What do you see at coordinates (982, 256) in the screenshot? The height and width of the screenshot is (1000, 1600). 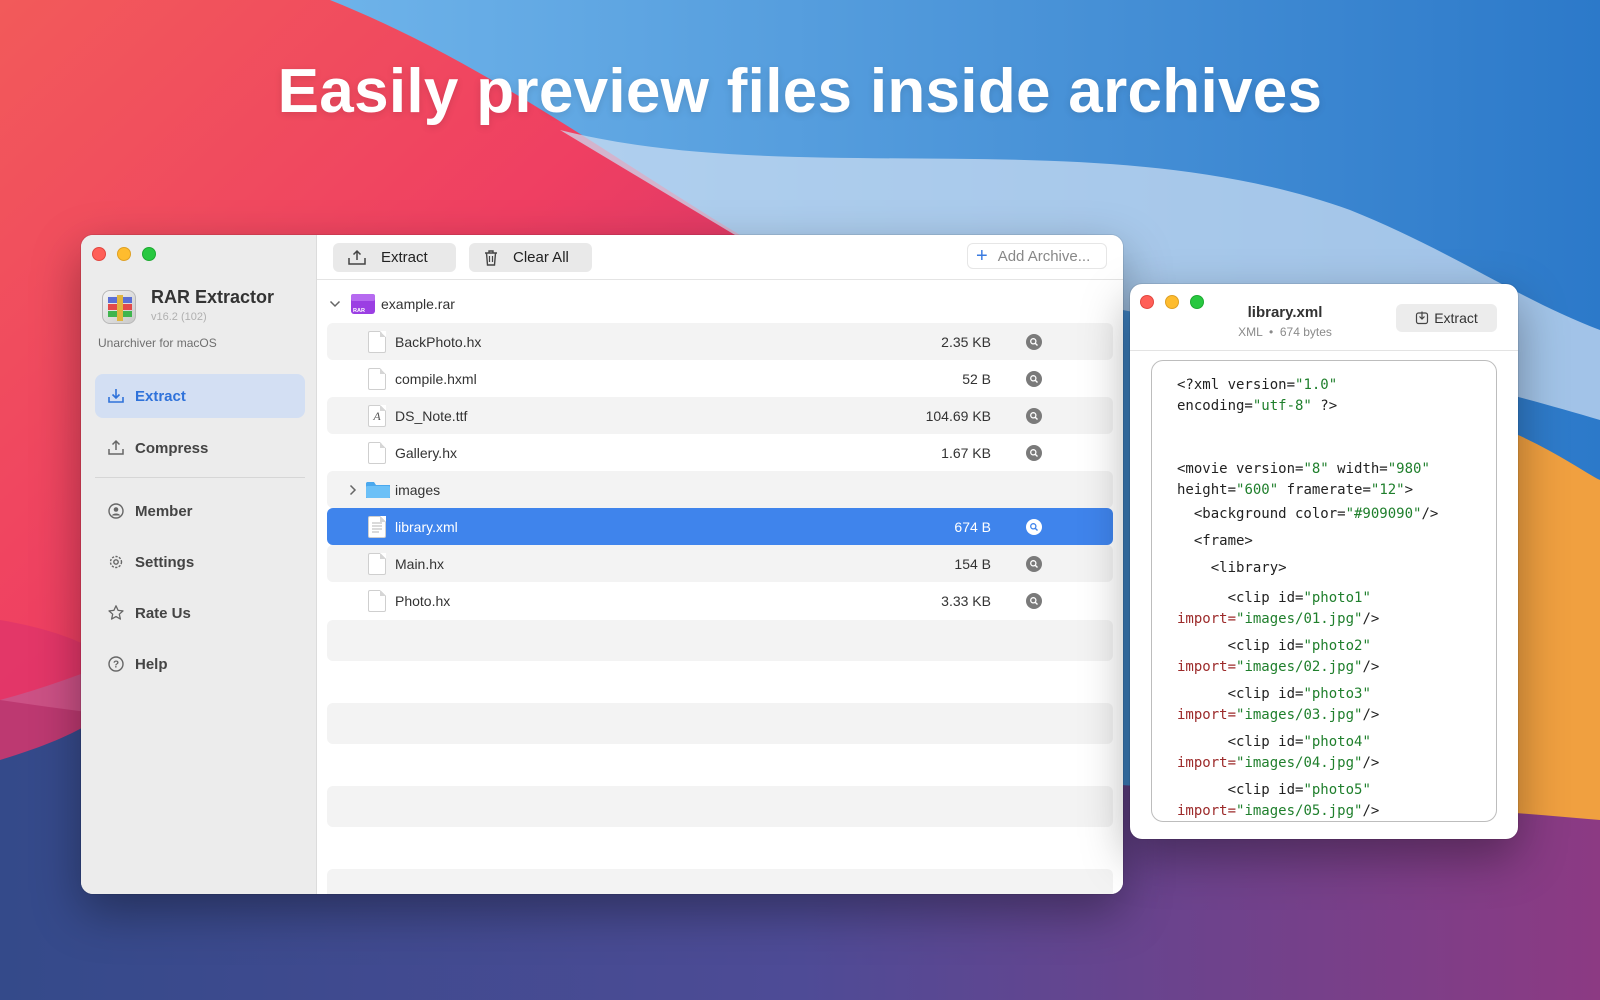 I see `plus-icon: +` at bounding box center [982, 256].